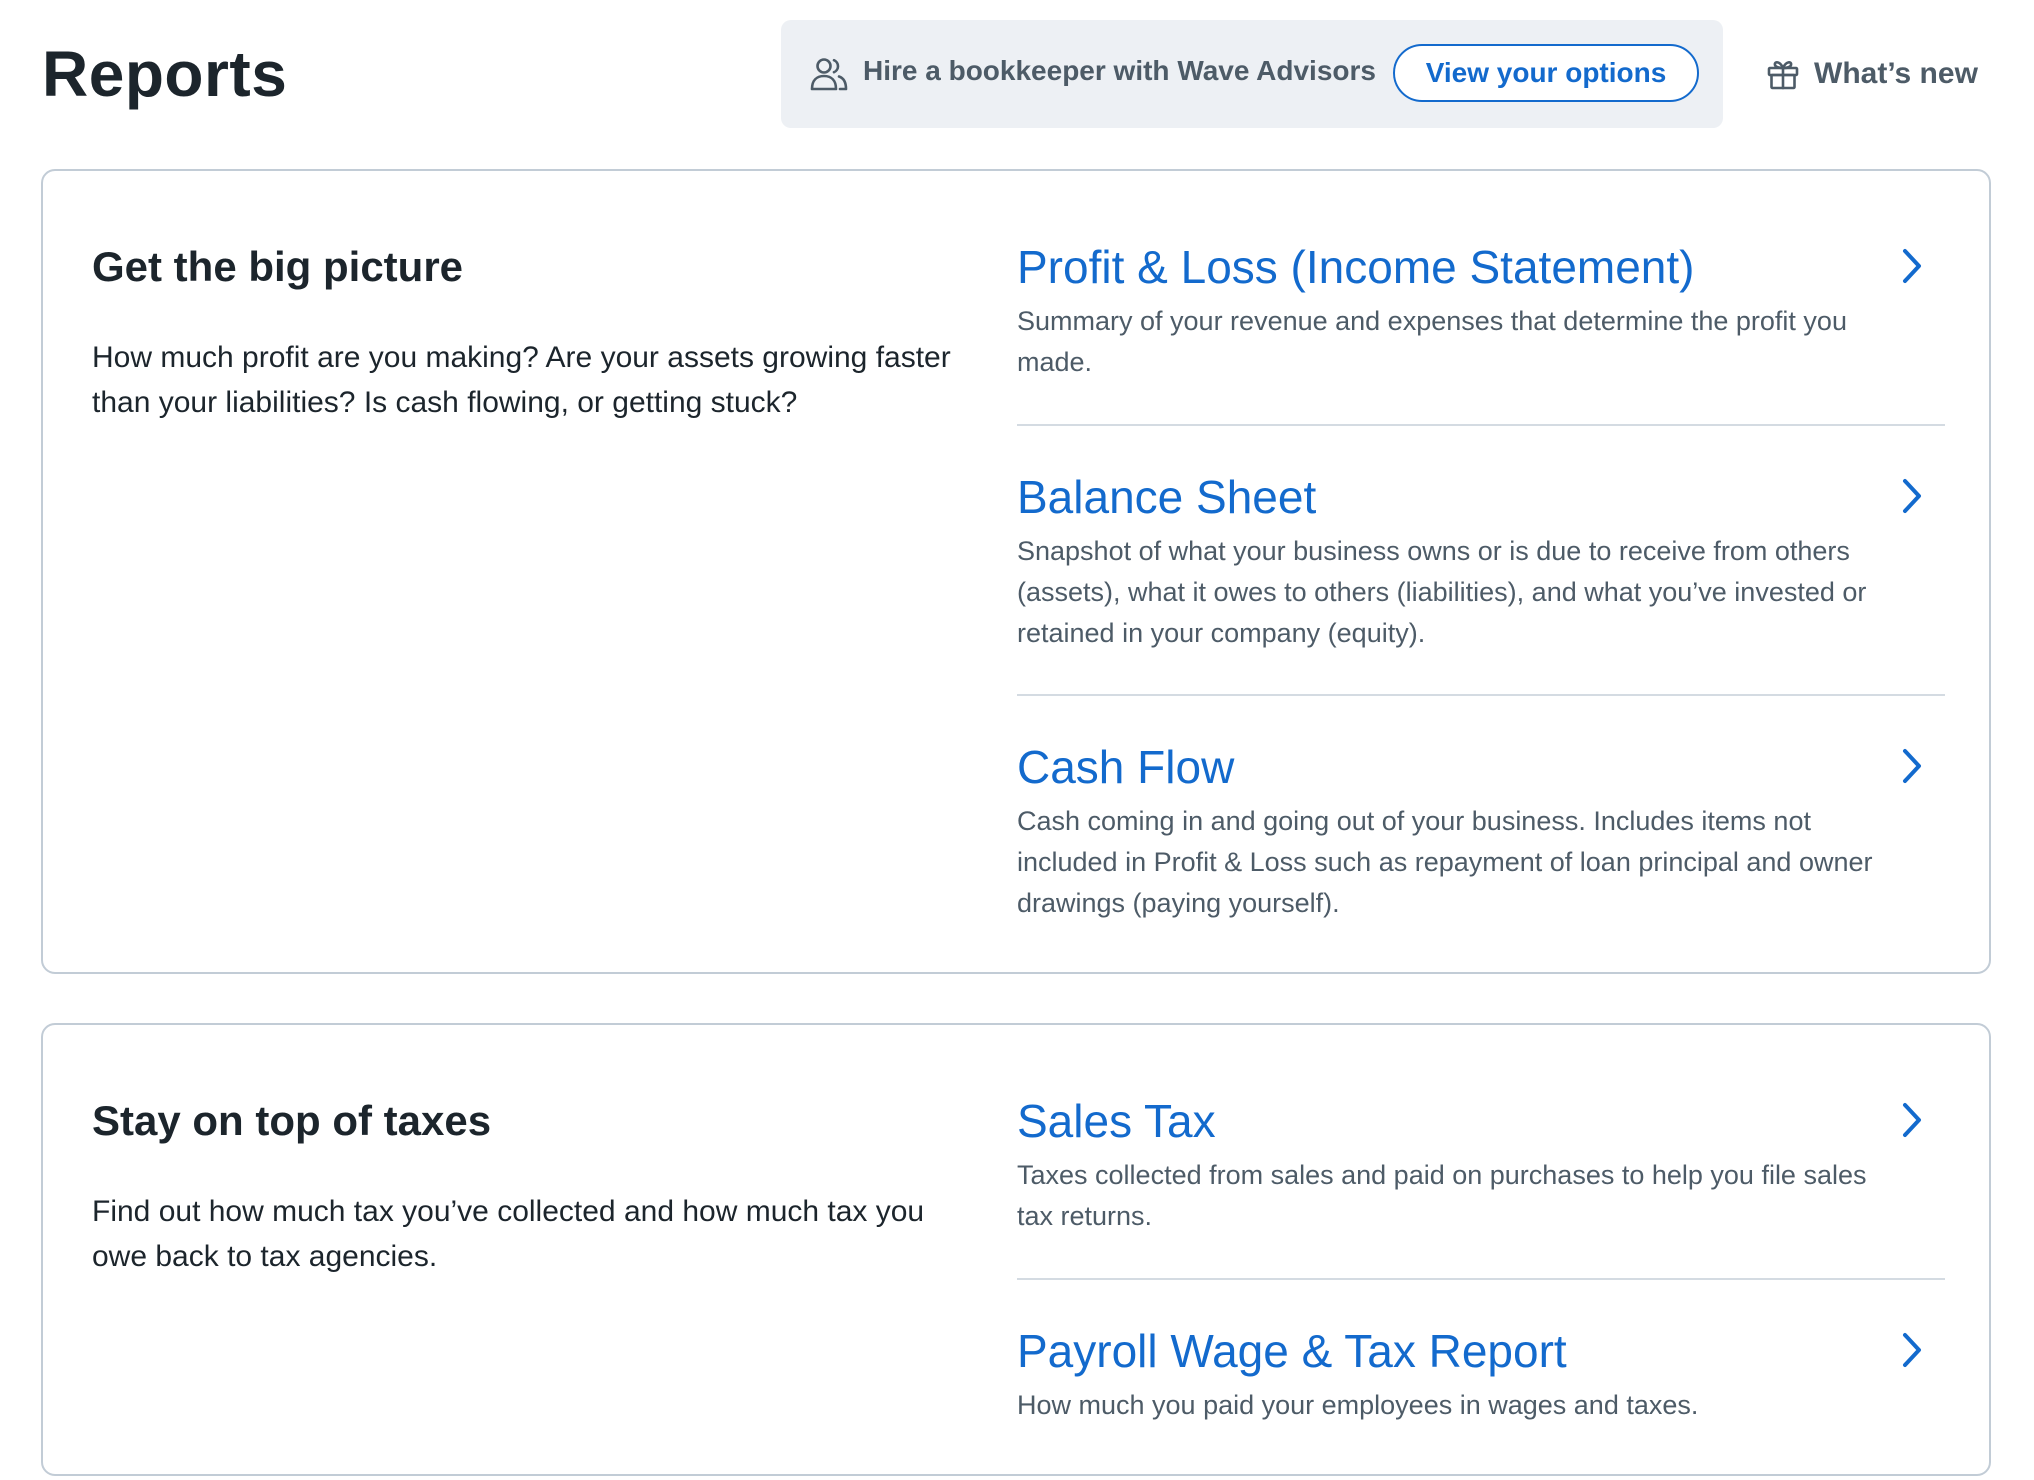 The height and width of the screenshot is (1480, 2034). I want to click on gift-icon, so click(1783, 75).